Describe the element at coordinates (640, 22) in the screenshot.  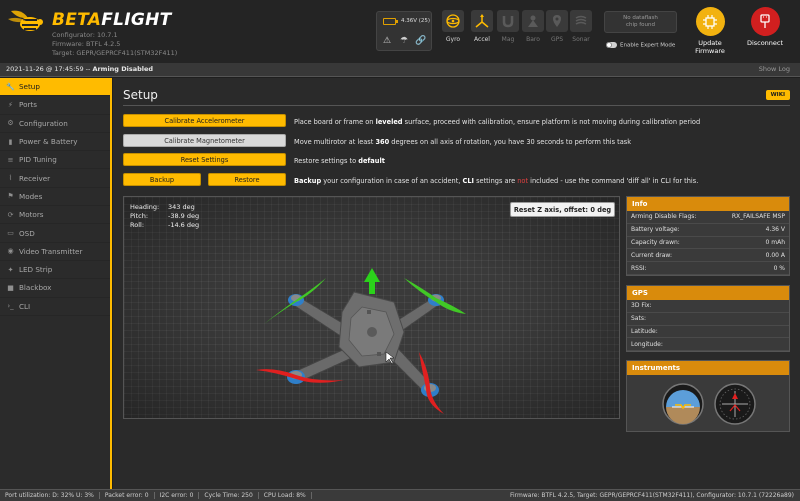
I see `dataflash-status: No dataflash chip found` at that location.